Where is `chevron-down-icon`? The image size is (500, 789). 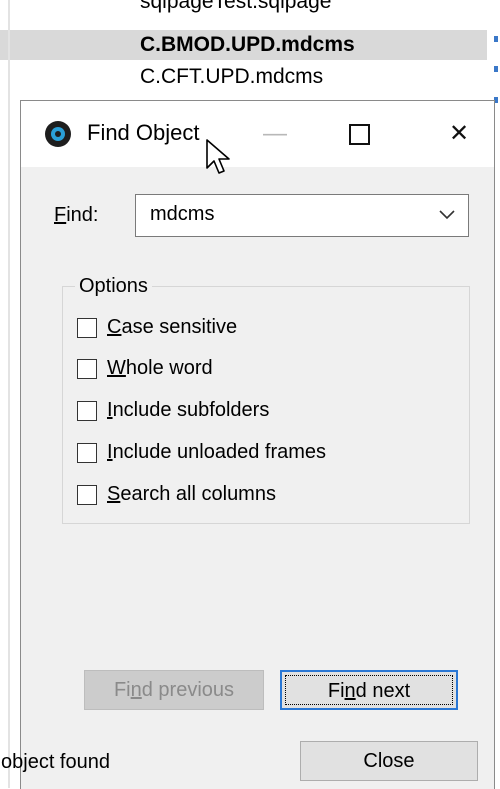
chevron-down-icon is located at coordinates (447, 214).